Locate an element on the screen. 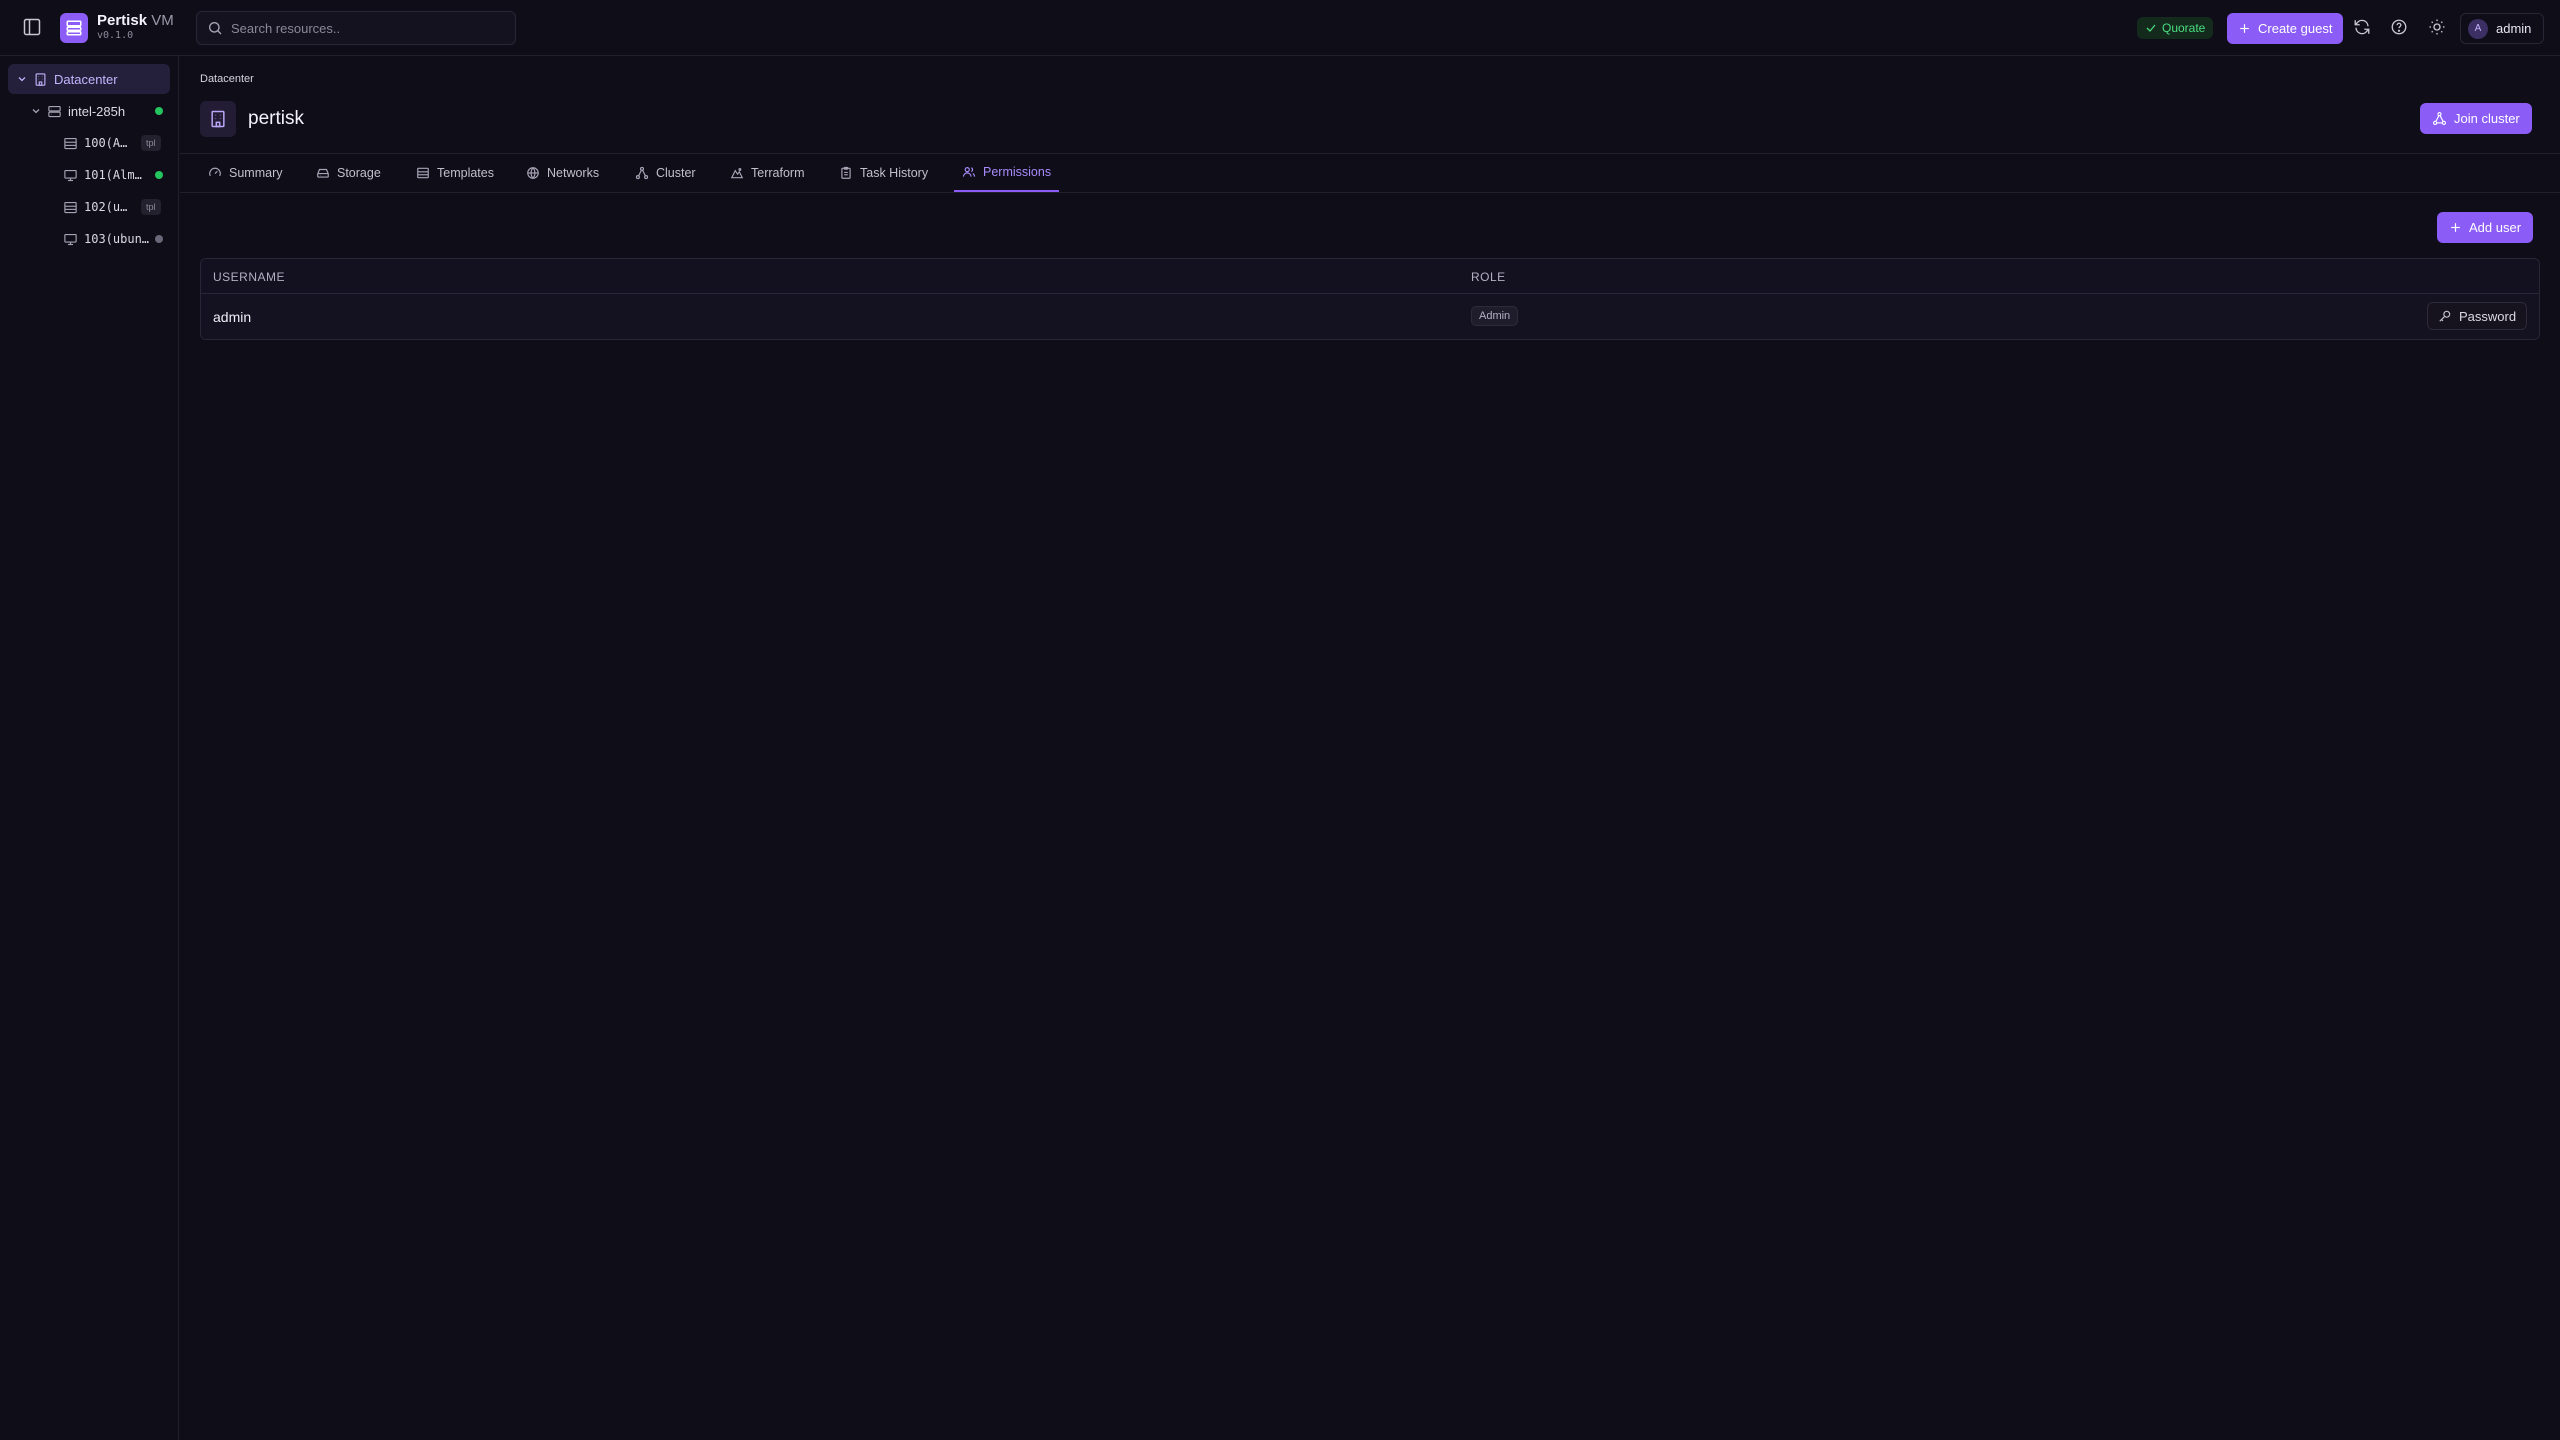 Image resolution: width=2560 pixels, height=1440 pixels. add-user-button: Add user is located at coordinates (2485, 227).